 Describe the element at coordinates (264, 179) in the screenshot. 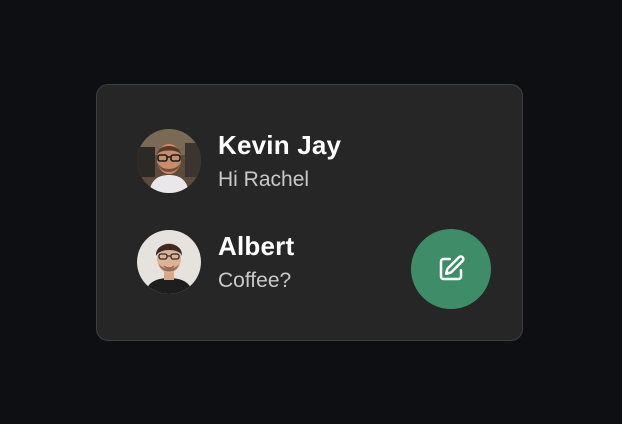

I see `message-preview: Hi Rachel` at that location.